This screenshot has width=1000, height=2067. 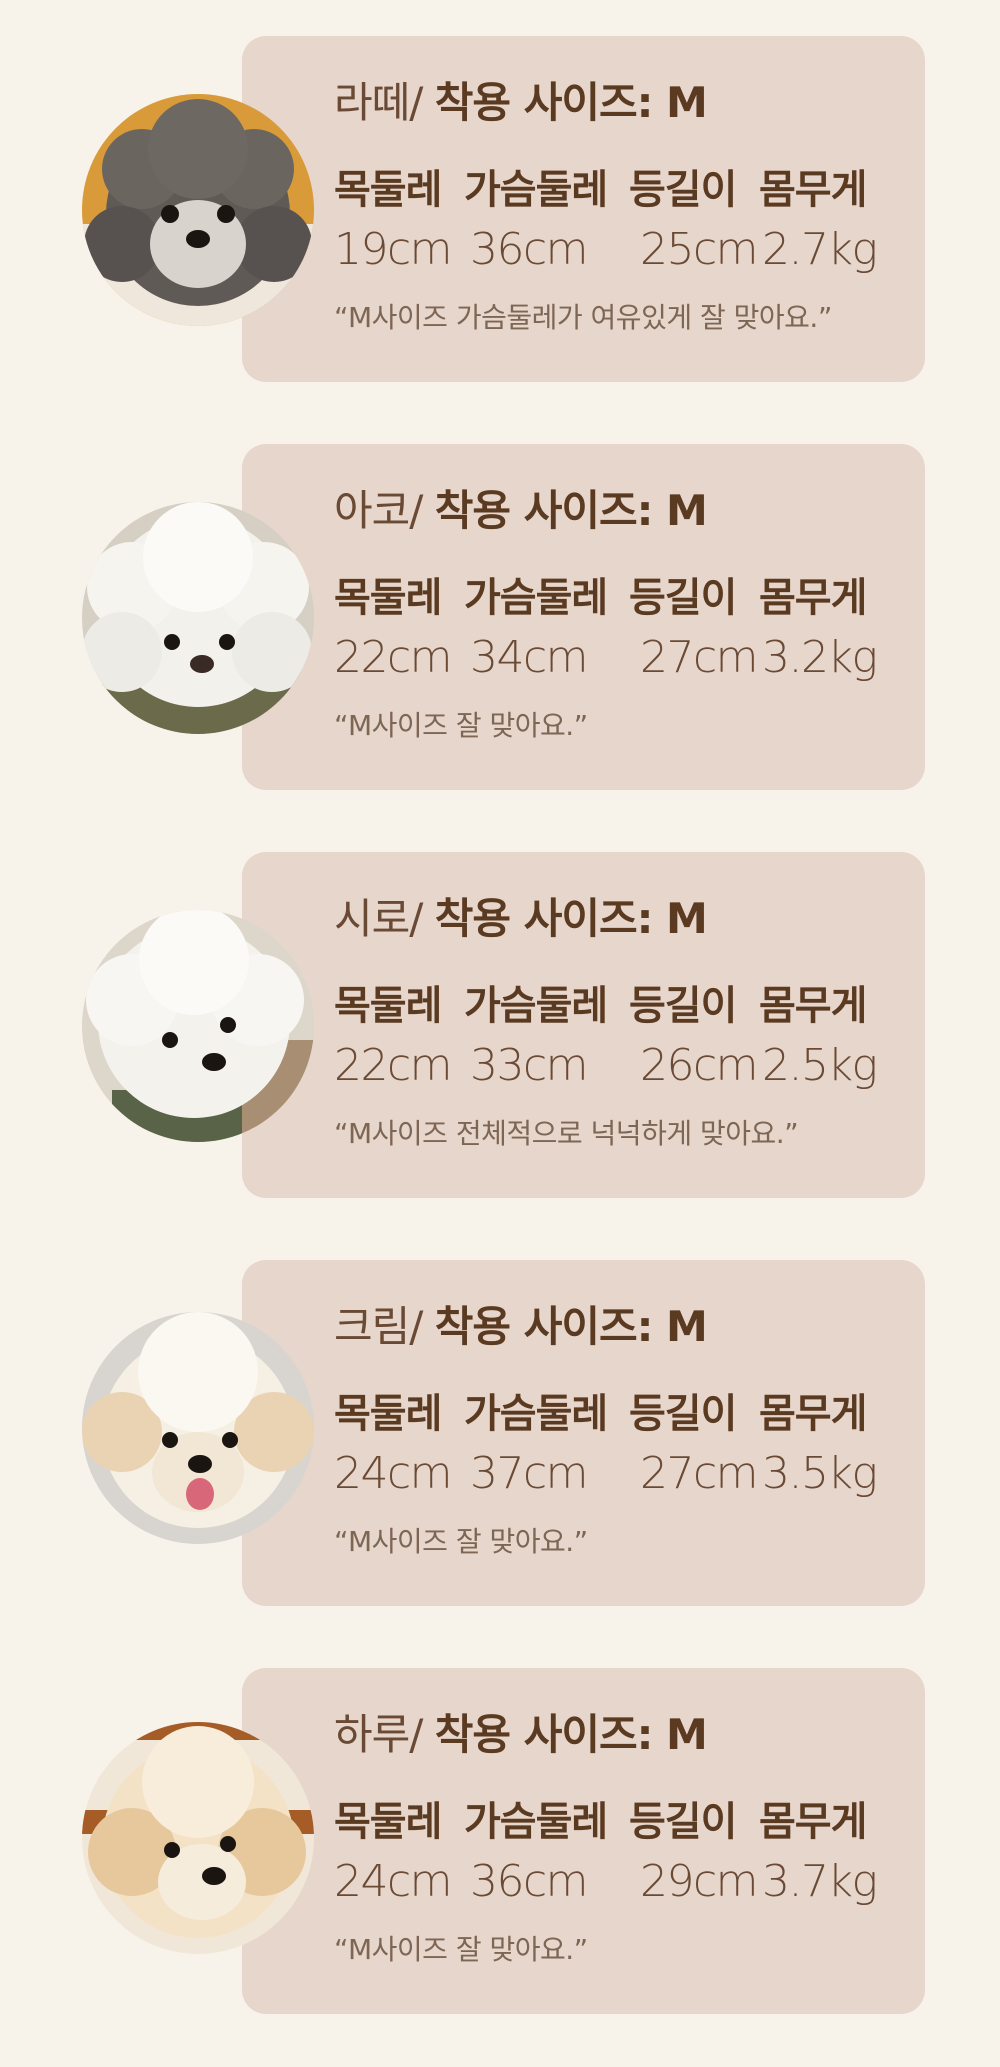 What do you see at coordinates (820, 1473) in the screenshot?
I see `value-weight: 3.5kg` at bounding box center [820, 1473].